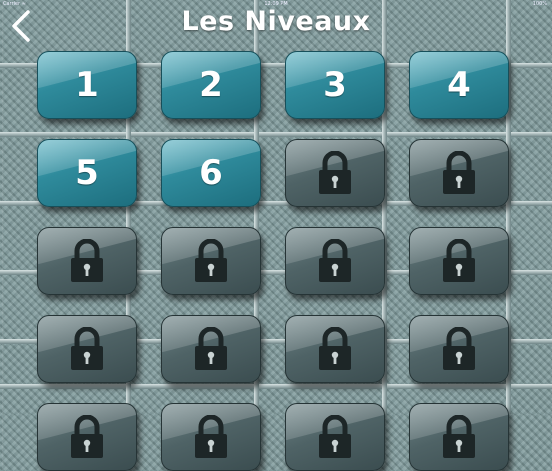 The image size is (552, 471). I want to click on level-tile: 2, so click(211, 85).